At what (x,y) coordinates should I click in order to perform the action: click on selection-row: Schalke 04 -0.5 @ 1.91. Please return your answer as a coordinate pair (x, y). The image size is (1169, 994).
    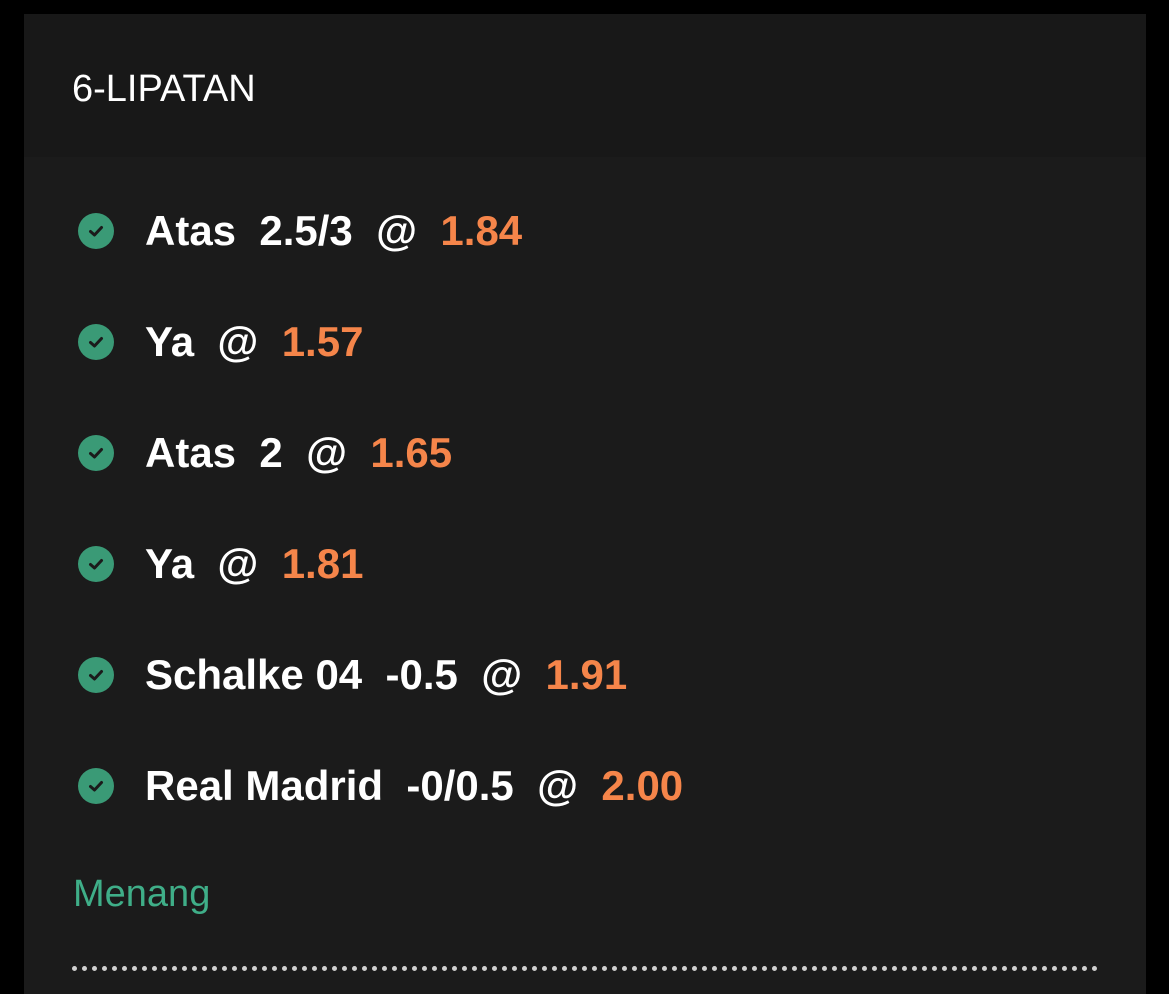
    Looking at the image, I should click on (574, 675).